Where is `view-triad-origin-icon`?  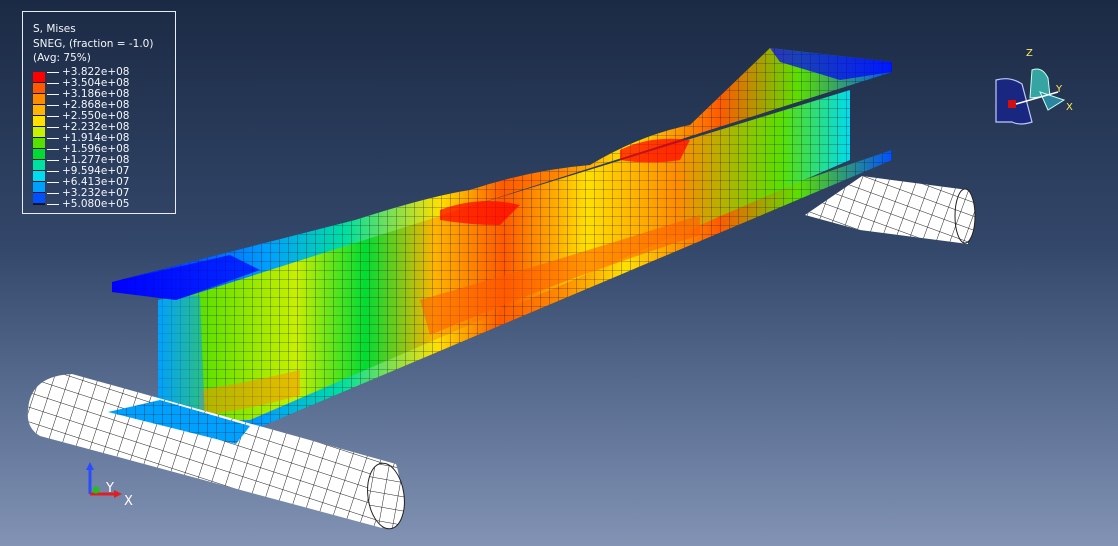
view-triad-origin-icon is located at coordinates (1012, 104).